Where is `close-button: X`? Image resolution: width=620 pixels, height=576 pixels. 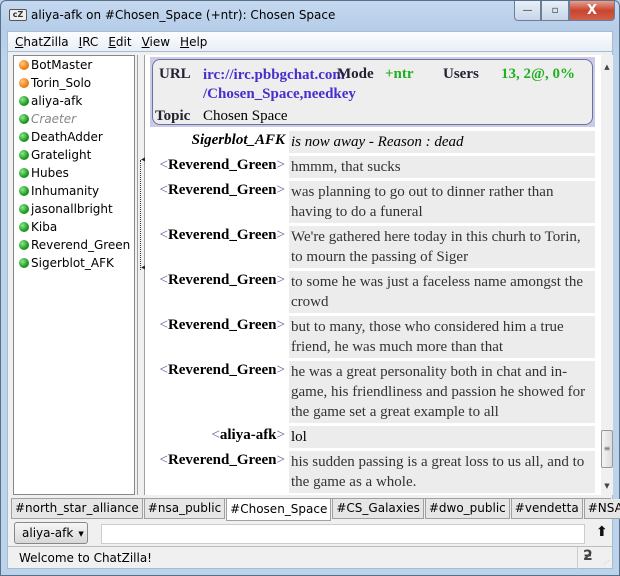 close-button: X is located at coordinates (592, 11).